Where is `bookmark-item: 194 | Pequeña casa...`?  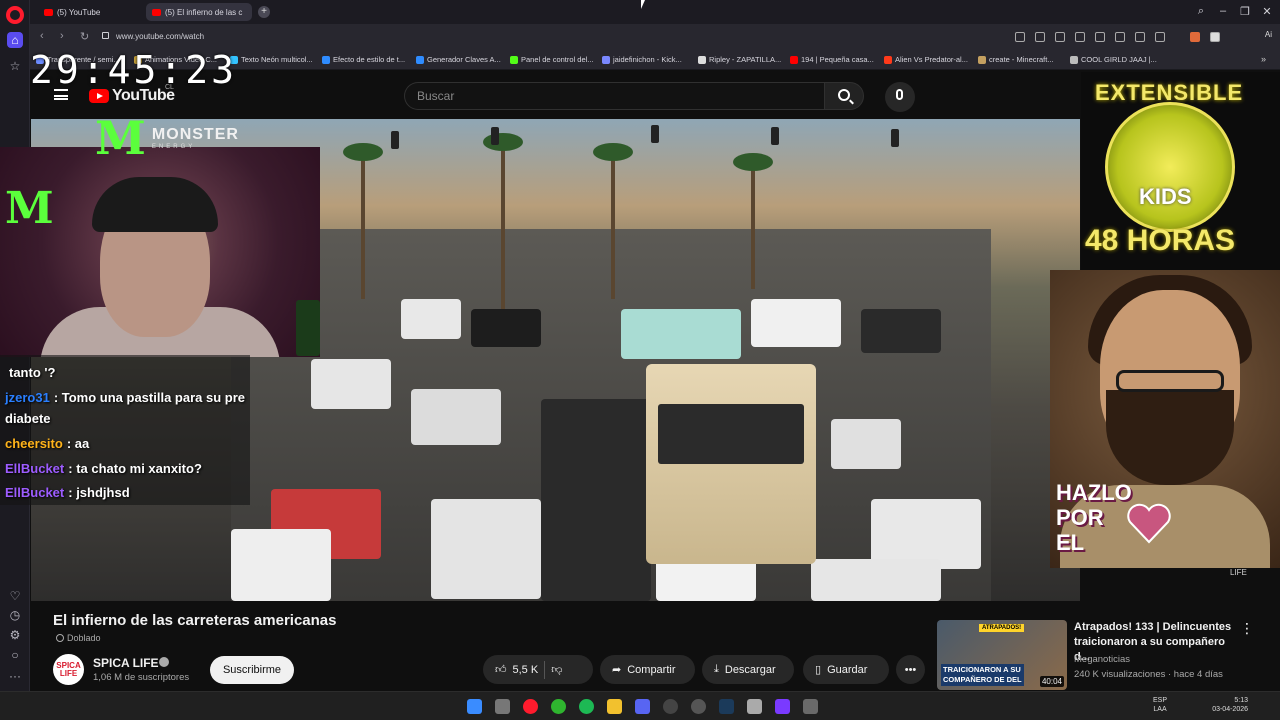 bookmark-item: 194 | Pequeña casa... is located at coordinates (832, 59).